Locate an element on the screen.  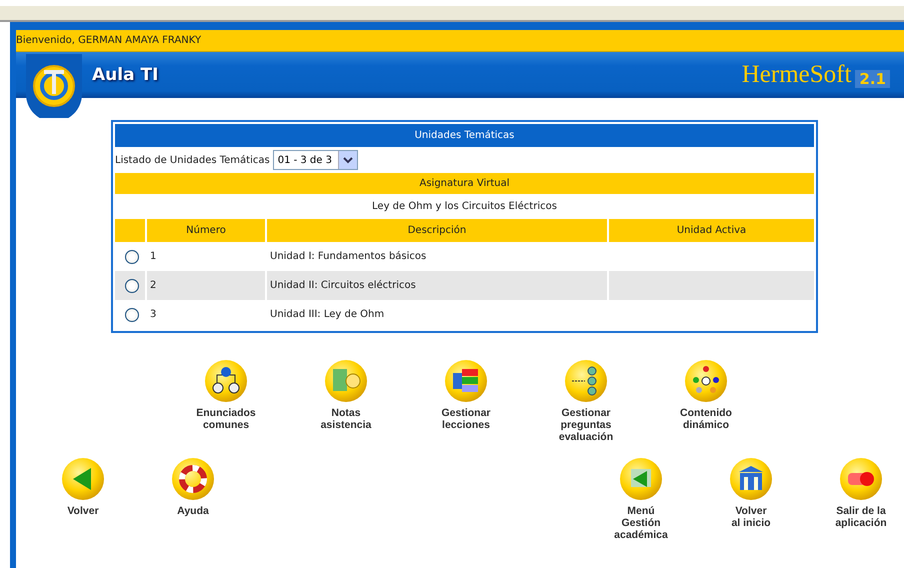
nav-button: Ayuda is located at coordinates (193, 499).